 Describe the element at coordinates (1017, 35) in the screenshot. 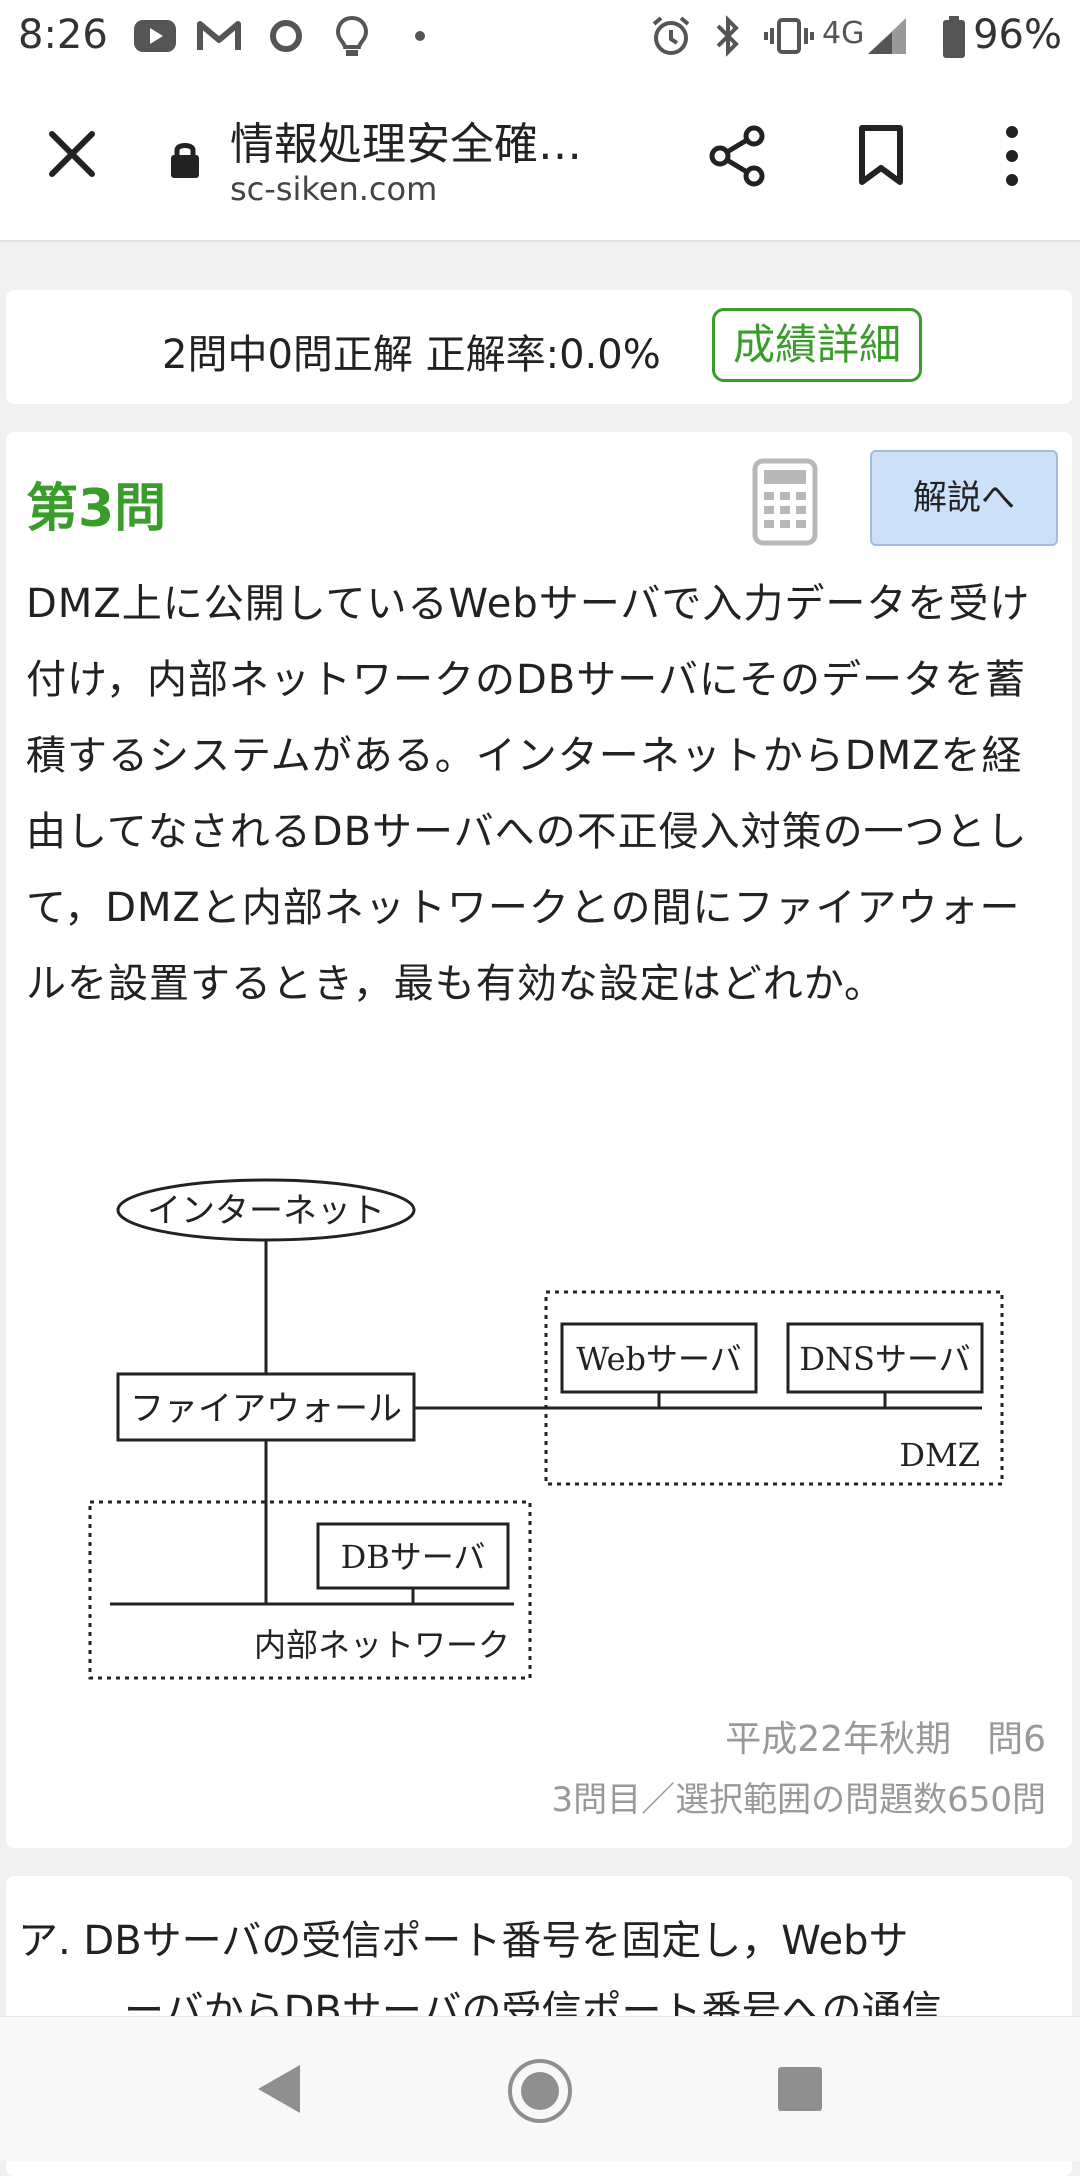

I see `battery-percent: 96%` at that location.